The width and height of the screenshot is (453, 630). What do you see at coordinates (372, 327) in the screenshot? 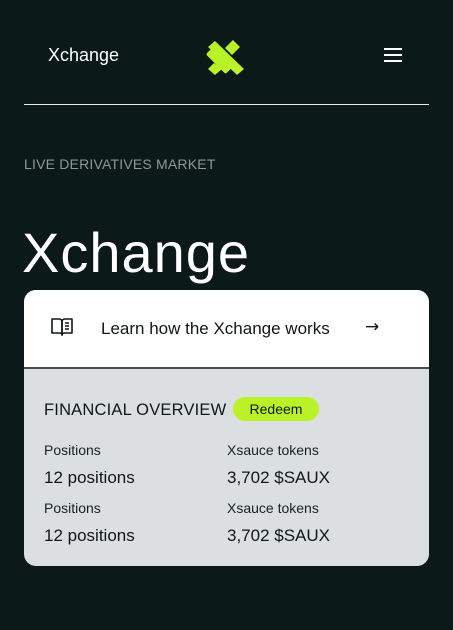
I see `arrow-right-icon: →` at bounding box center [372, 327].